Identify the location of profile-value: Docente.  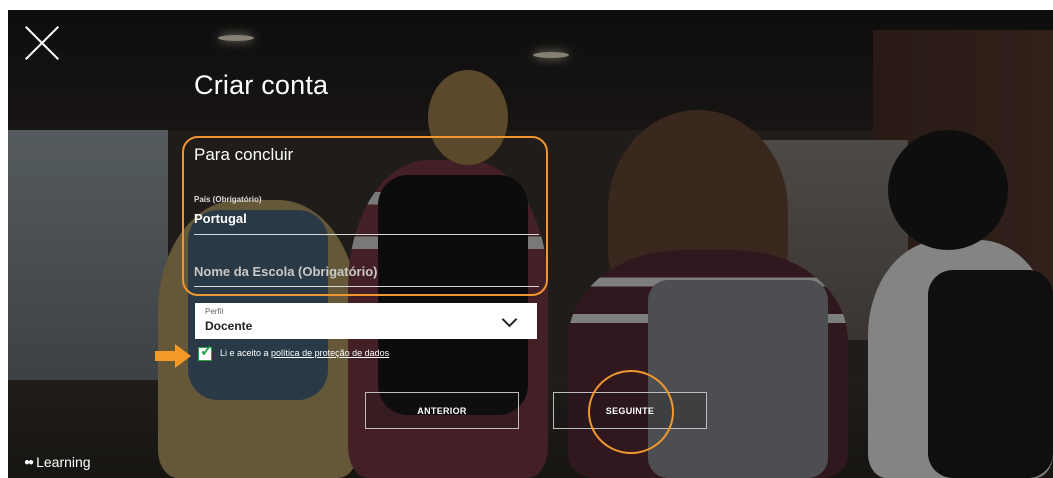
(229, 326).